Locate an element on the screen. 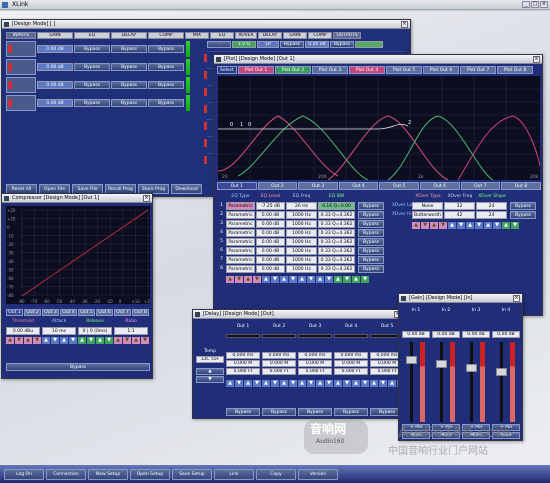 This screenshot has width=550, height=483. close-button: × is located at coordinates (544, 4).